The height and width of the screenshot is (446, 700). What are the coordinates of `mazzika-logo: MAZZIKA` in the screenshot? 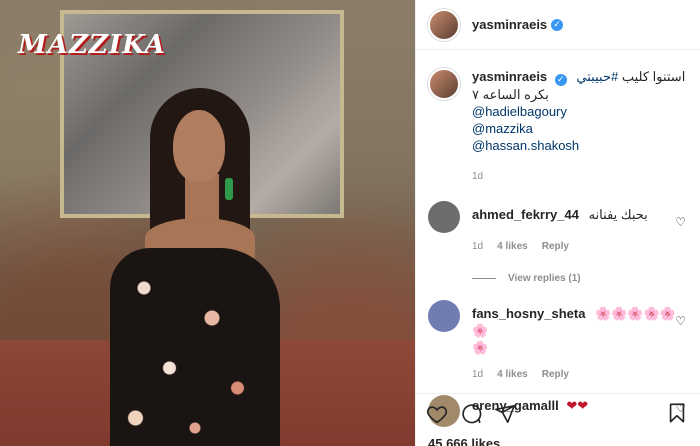 It's located at (92, 45).